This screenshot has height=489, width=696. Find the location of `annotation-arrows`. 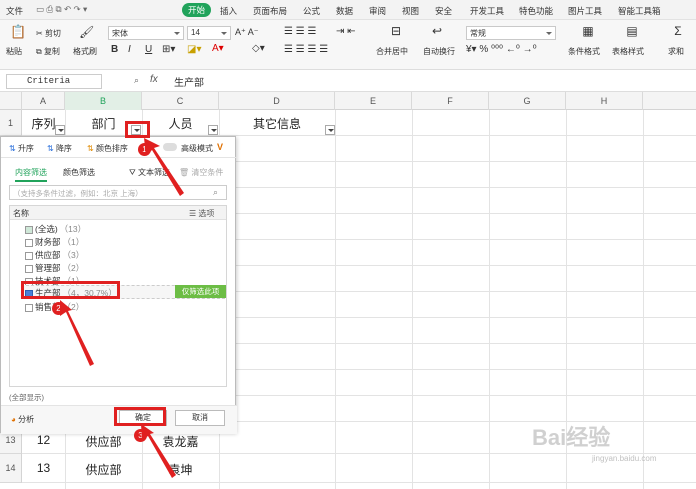

annotation-arrows is located at coordinates (122, 308).